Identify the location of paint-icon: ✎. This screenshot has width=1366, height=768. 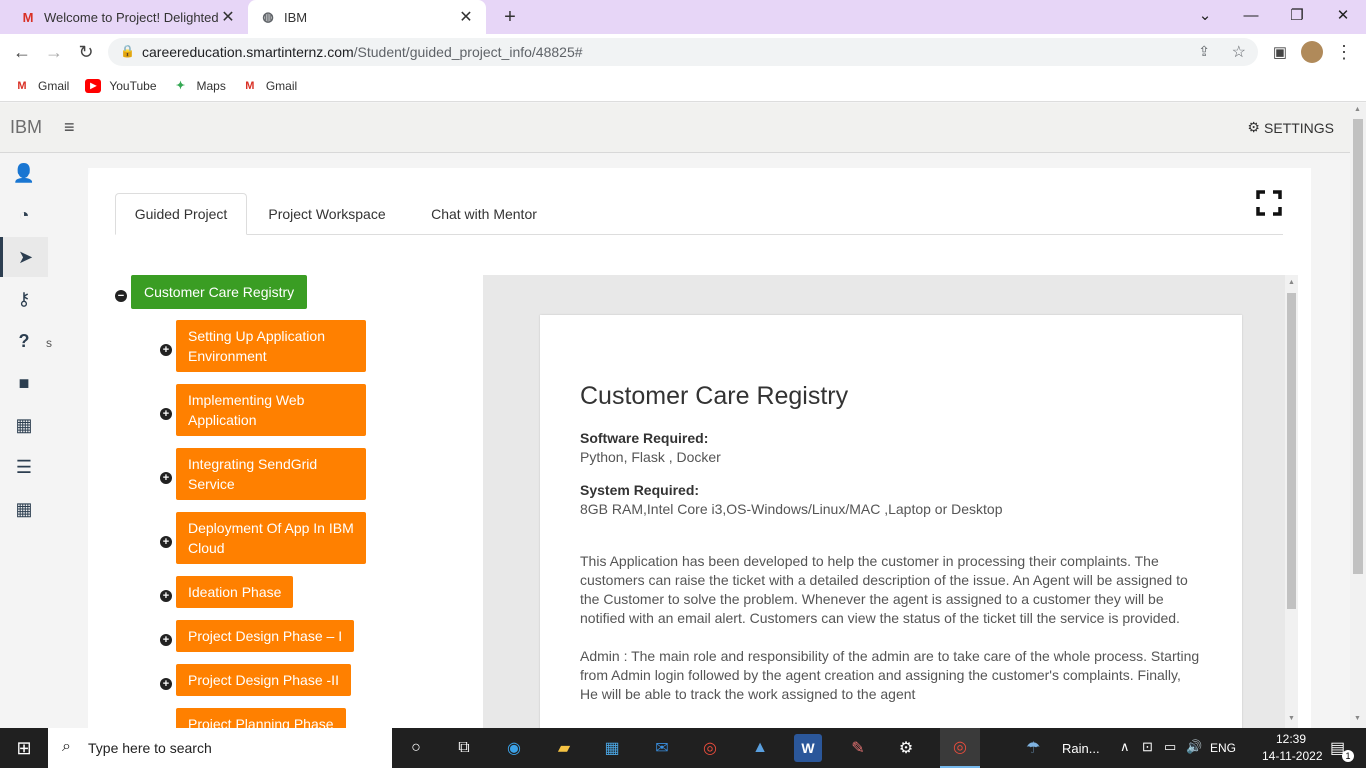
(858, 748).